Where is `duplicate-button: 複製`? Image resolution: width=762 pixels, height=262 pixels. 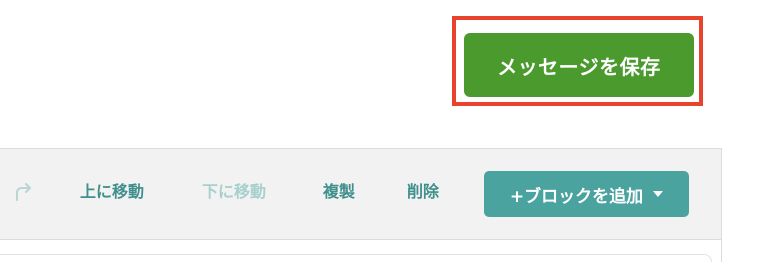
duplicate-button: 複製 is located at coordinates (339, 193).